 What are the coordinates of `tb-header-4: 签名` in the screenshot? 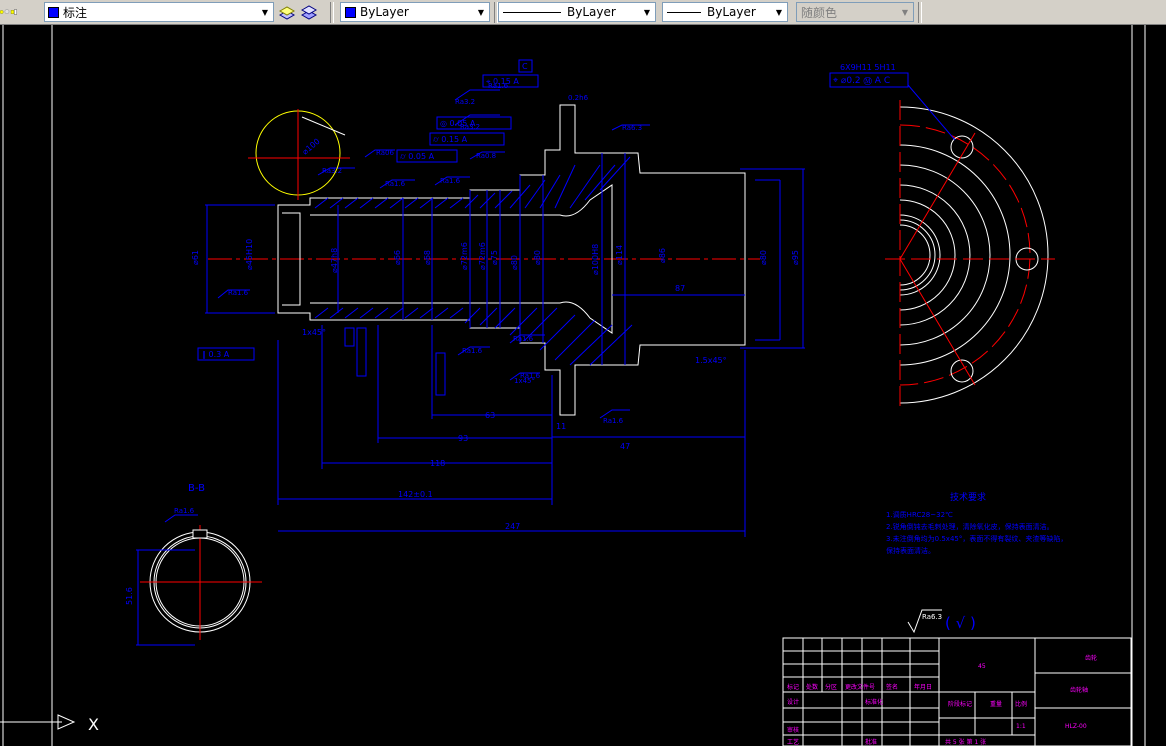 It's located at (892, 687).